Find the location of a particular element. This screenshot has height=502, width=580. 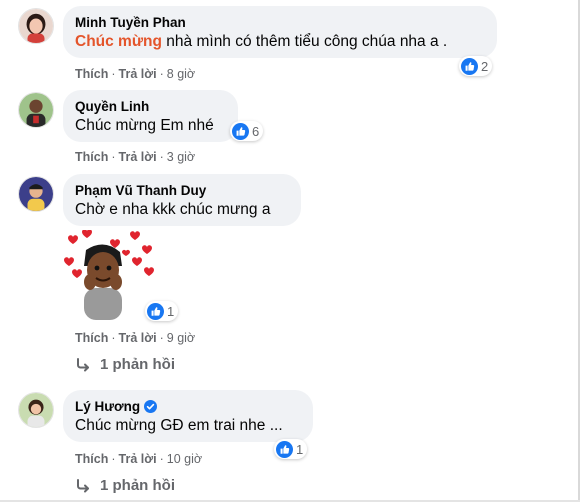

comment-author: Lý Hương is located at coordinates (188, 406).